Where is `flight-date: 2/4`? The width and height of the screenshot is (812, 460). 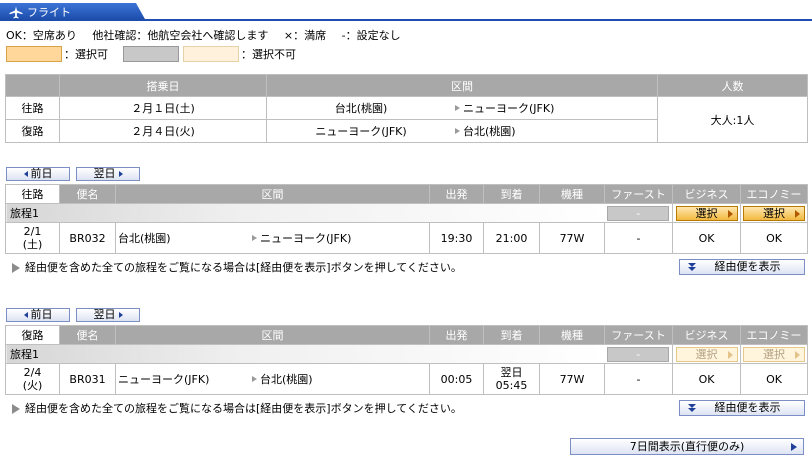
flight-date: 2/4 is located at coordinates (32, 372).